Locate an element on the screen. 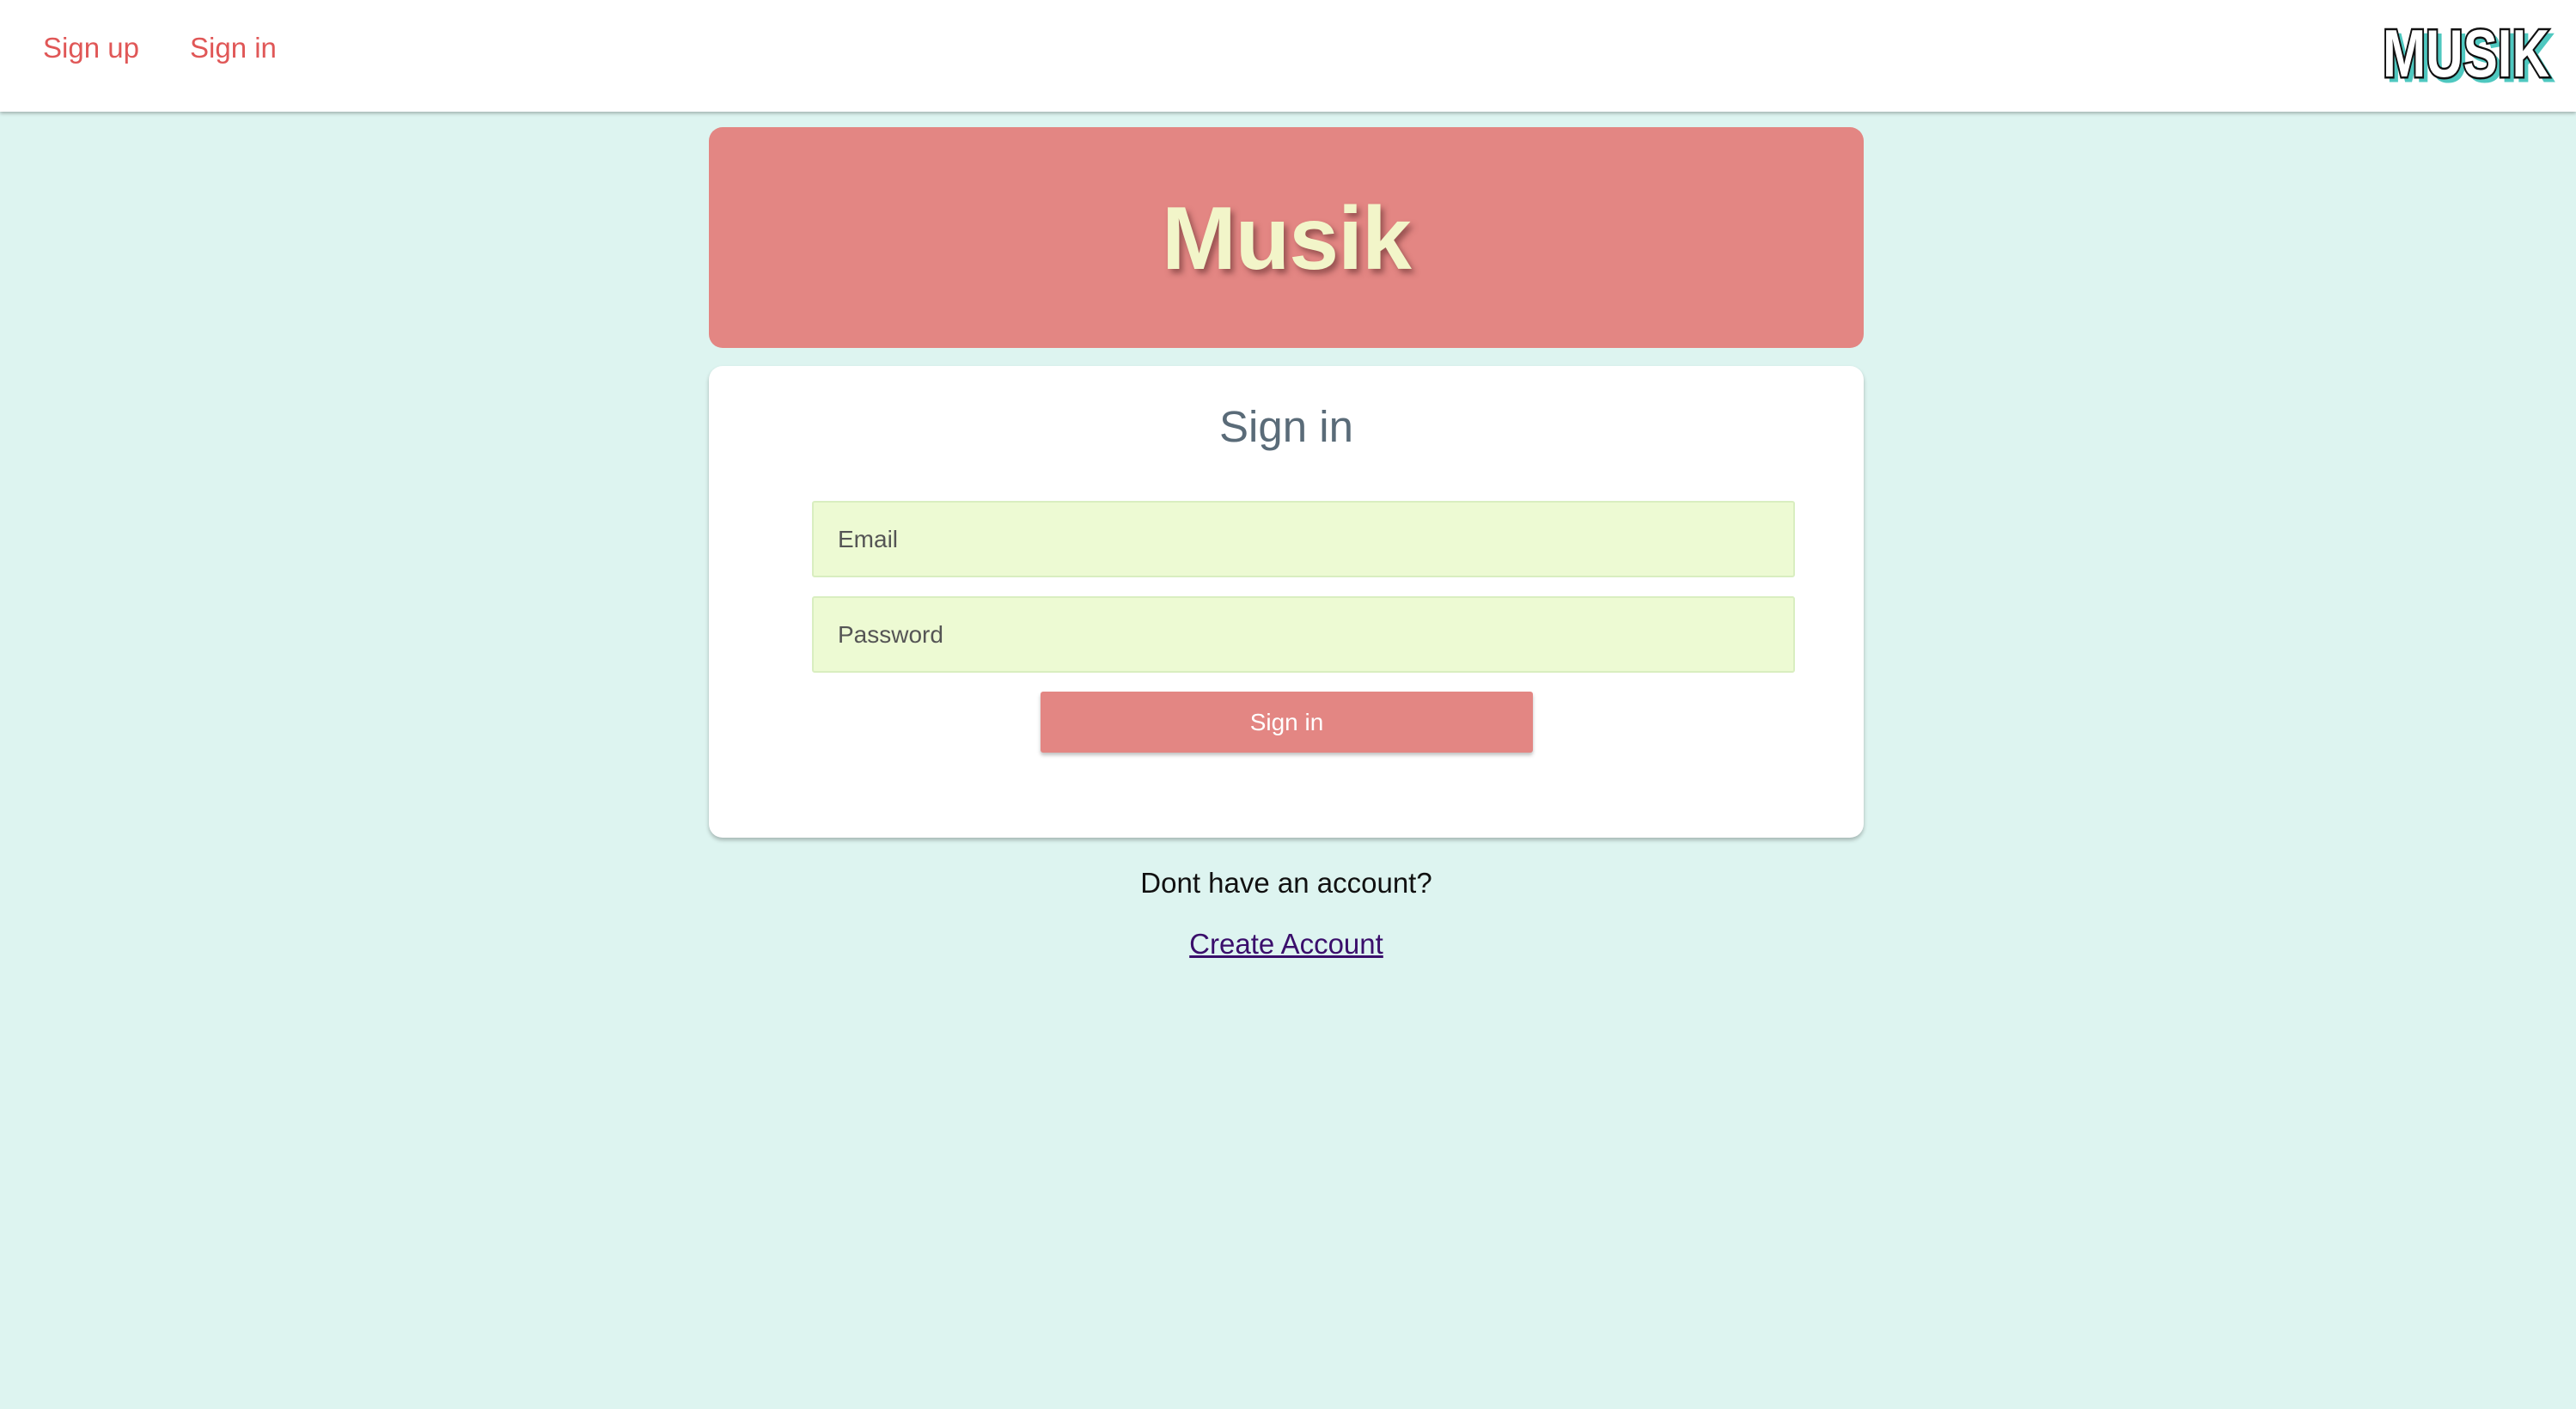 This screenshot has height=1409, width=2576. password-input is located at coordinates (1303, 634).